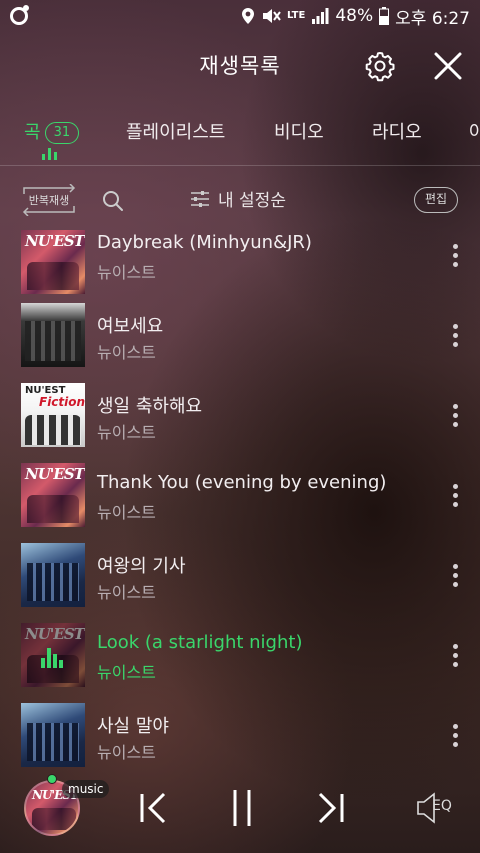  What do you see at coordinates (354, 16) in the screenshot?
I see `battery-percent: 48%` at bounding box center [354, 16].